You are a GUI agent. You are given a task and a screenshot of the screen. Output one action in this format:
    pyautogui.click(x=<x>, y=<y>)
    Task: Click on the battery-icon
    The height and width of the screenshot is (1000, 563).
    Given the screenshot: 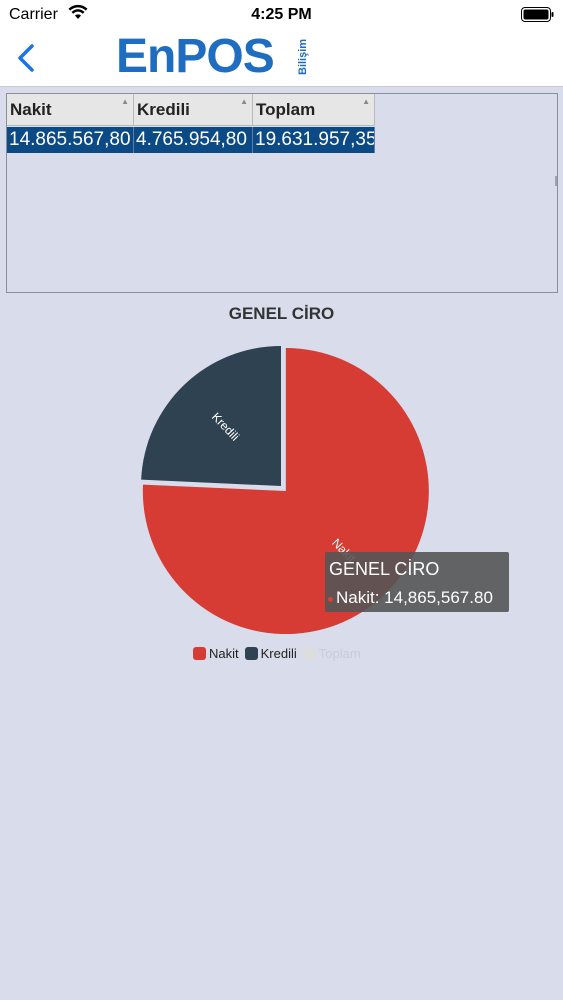 What is the action you would take?
    pyautogui.click(x=537, y=14)
    